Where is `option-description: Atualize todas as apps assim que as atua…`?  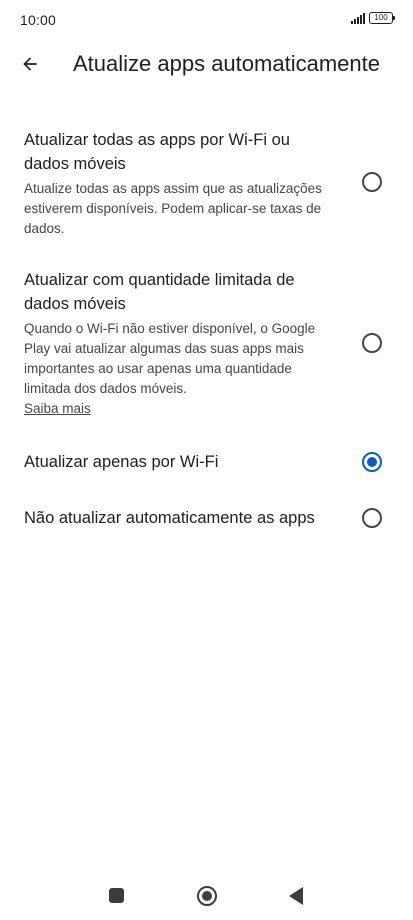
option-description: Atualize todas as apps assim que as atua… is located at coordinates (173, 208).